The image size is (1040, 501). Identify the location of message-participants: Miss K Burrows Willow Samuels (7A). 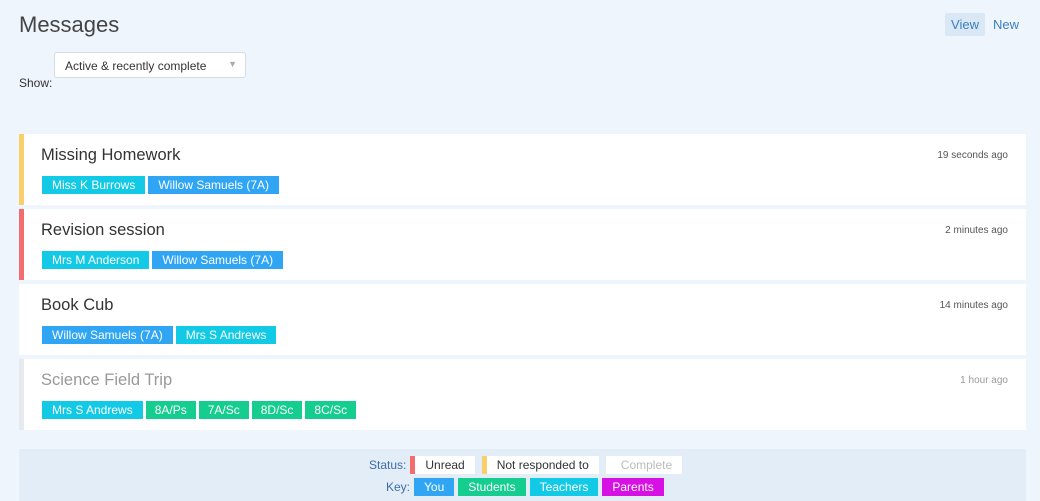
(161, 185).